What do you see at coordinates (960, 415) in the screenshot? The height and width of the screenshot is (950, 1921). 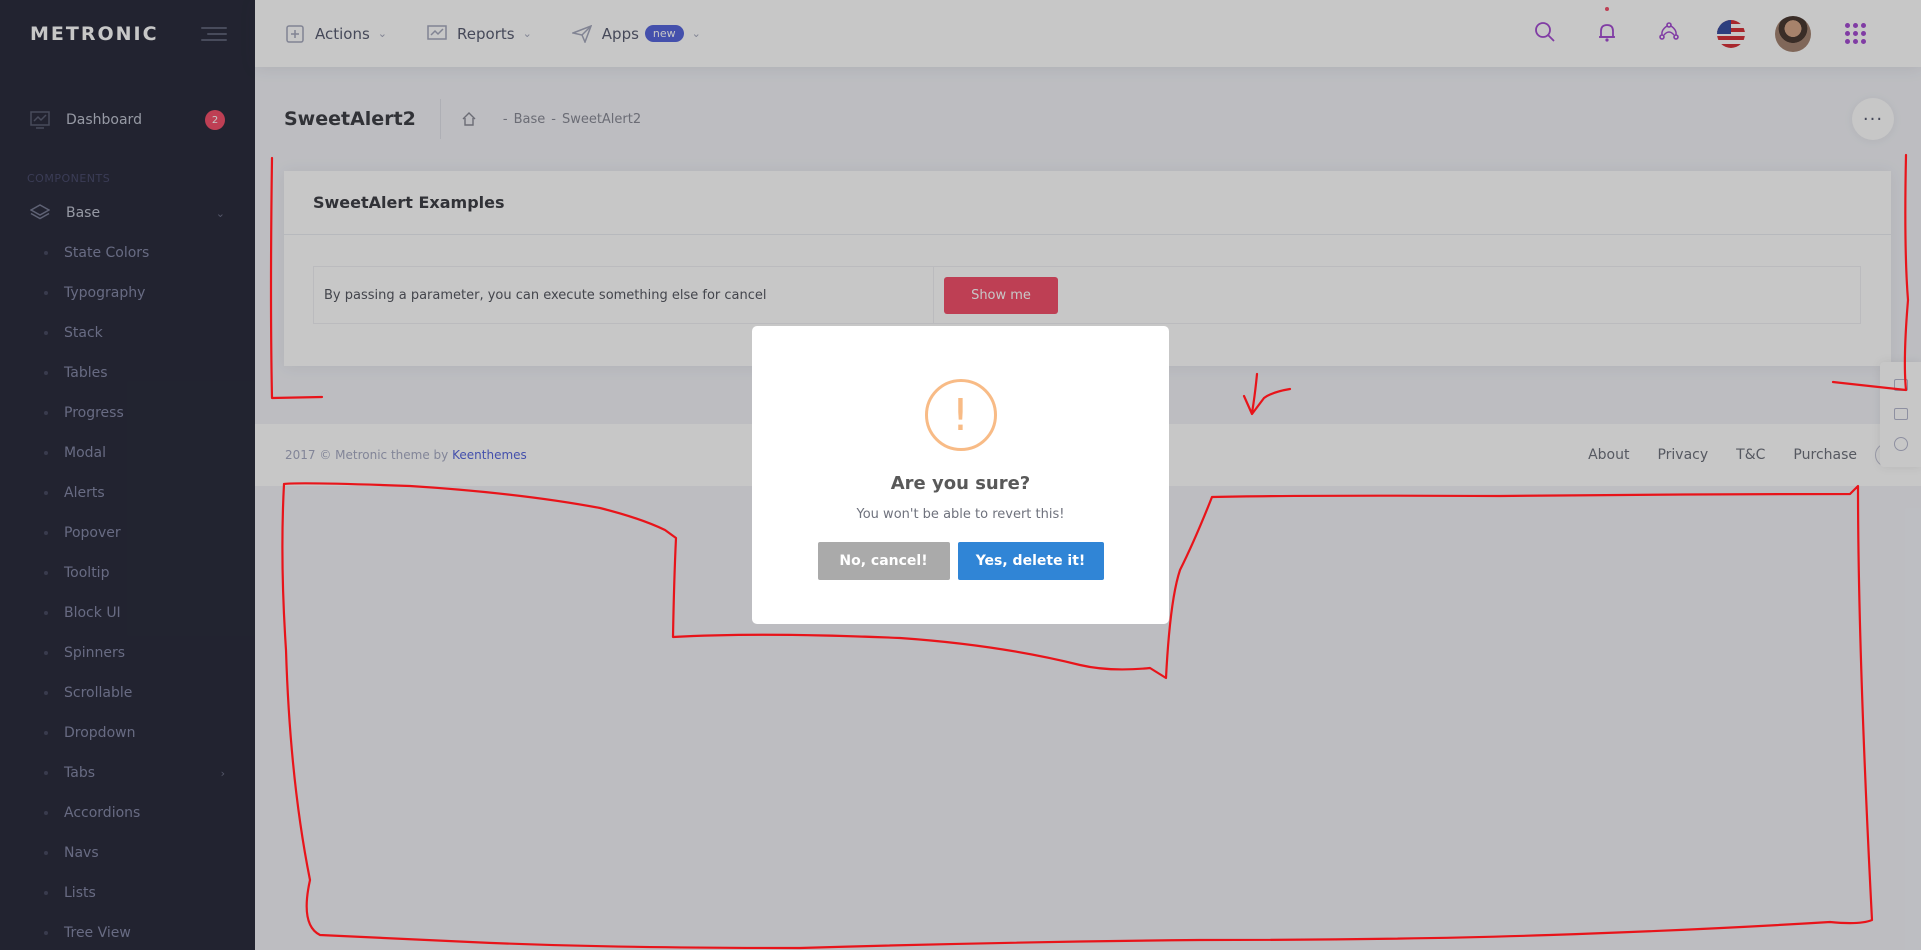 I see `warning-icon: !` at bounding box center [960, 415].